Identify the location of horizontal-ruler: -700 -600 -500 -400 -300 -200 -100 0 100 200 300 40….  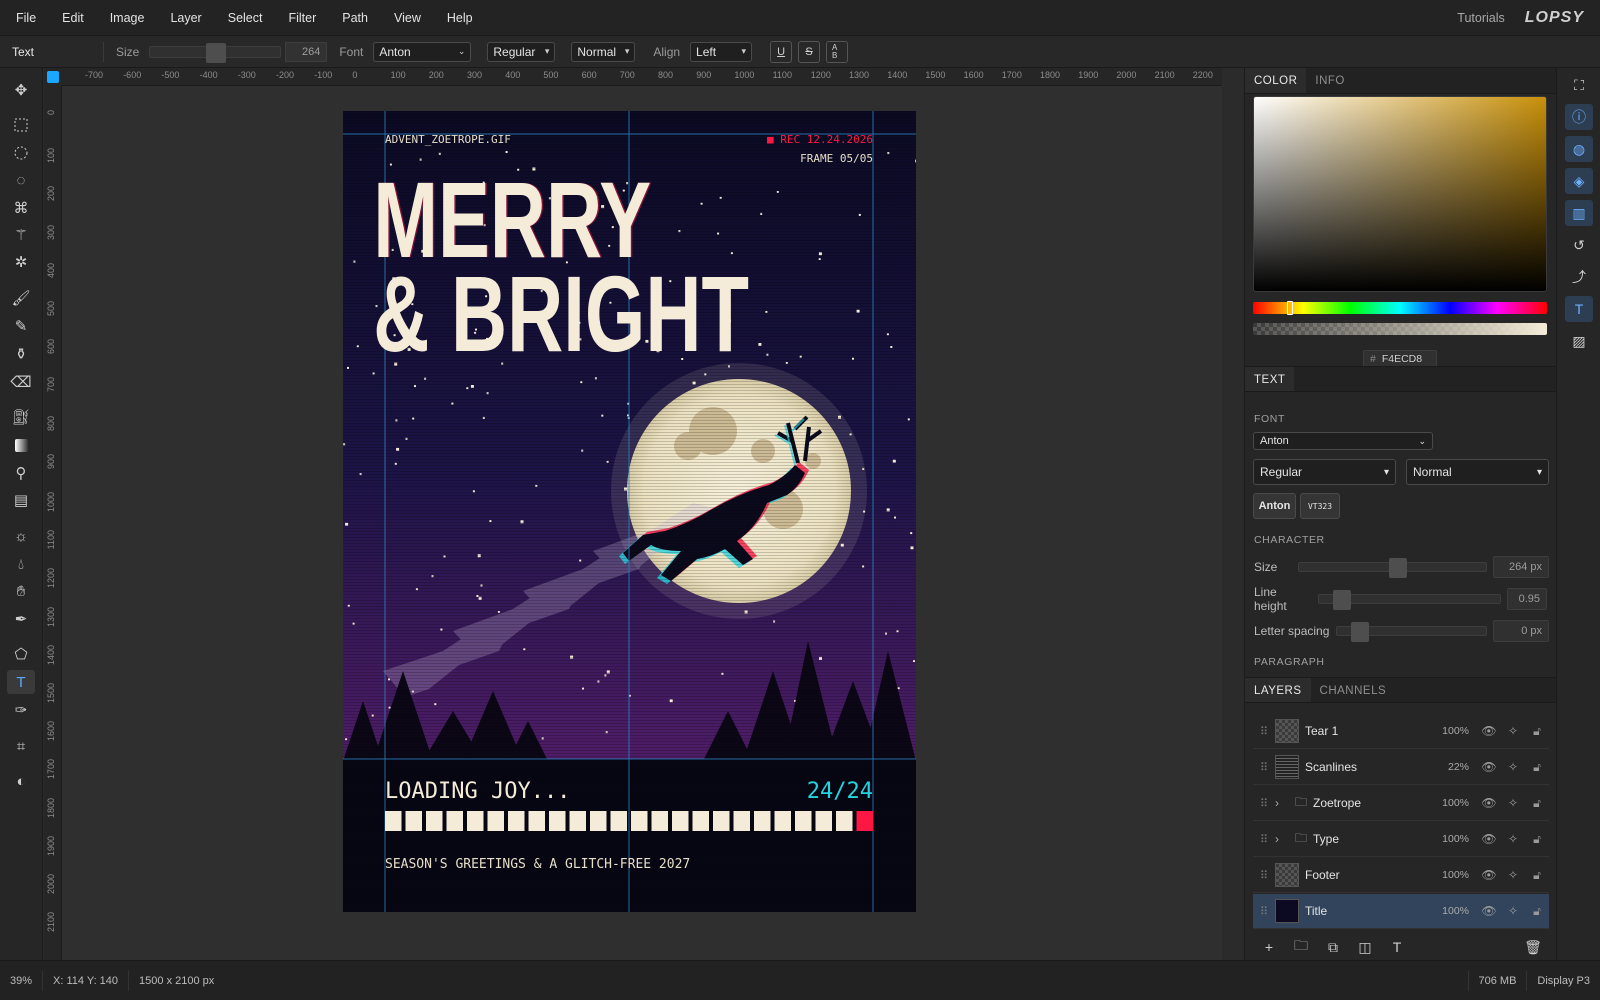
(642, 77).